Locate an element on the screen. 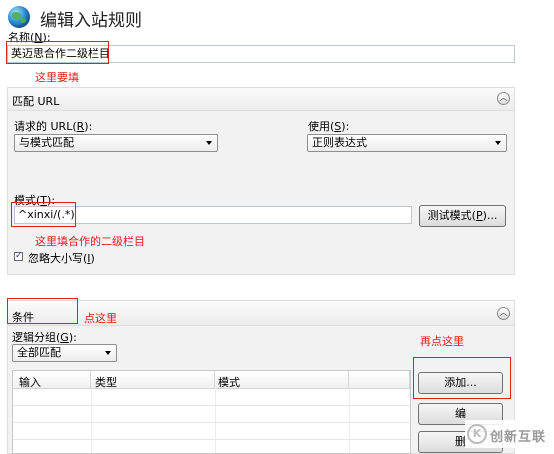 This screenshot has height=454, width=554. conditions-highlight-box is located at coordinates (42, 311).